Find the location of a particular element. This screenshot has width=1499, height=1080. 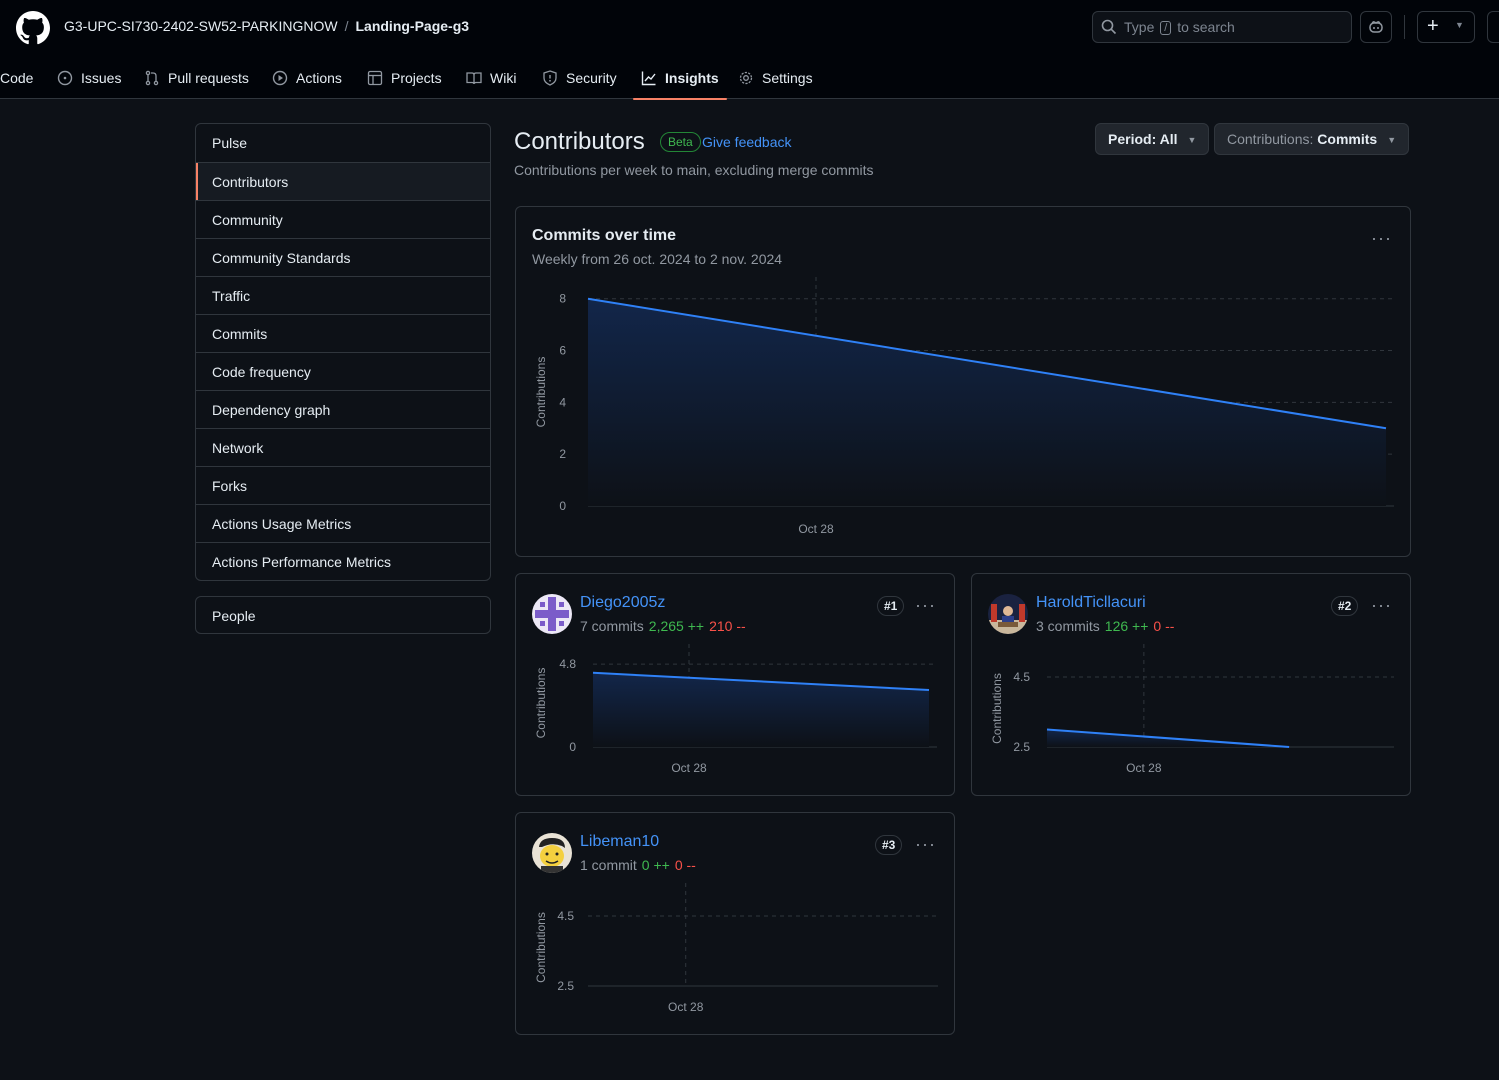

chart-title: Commits over time is located at coordinates (604, 235).